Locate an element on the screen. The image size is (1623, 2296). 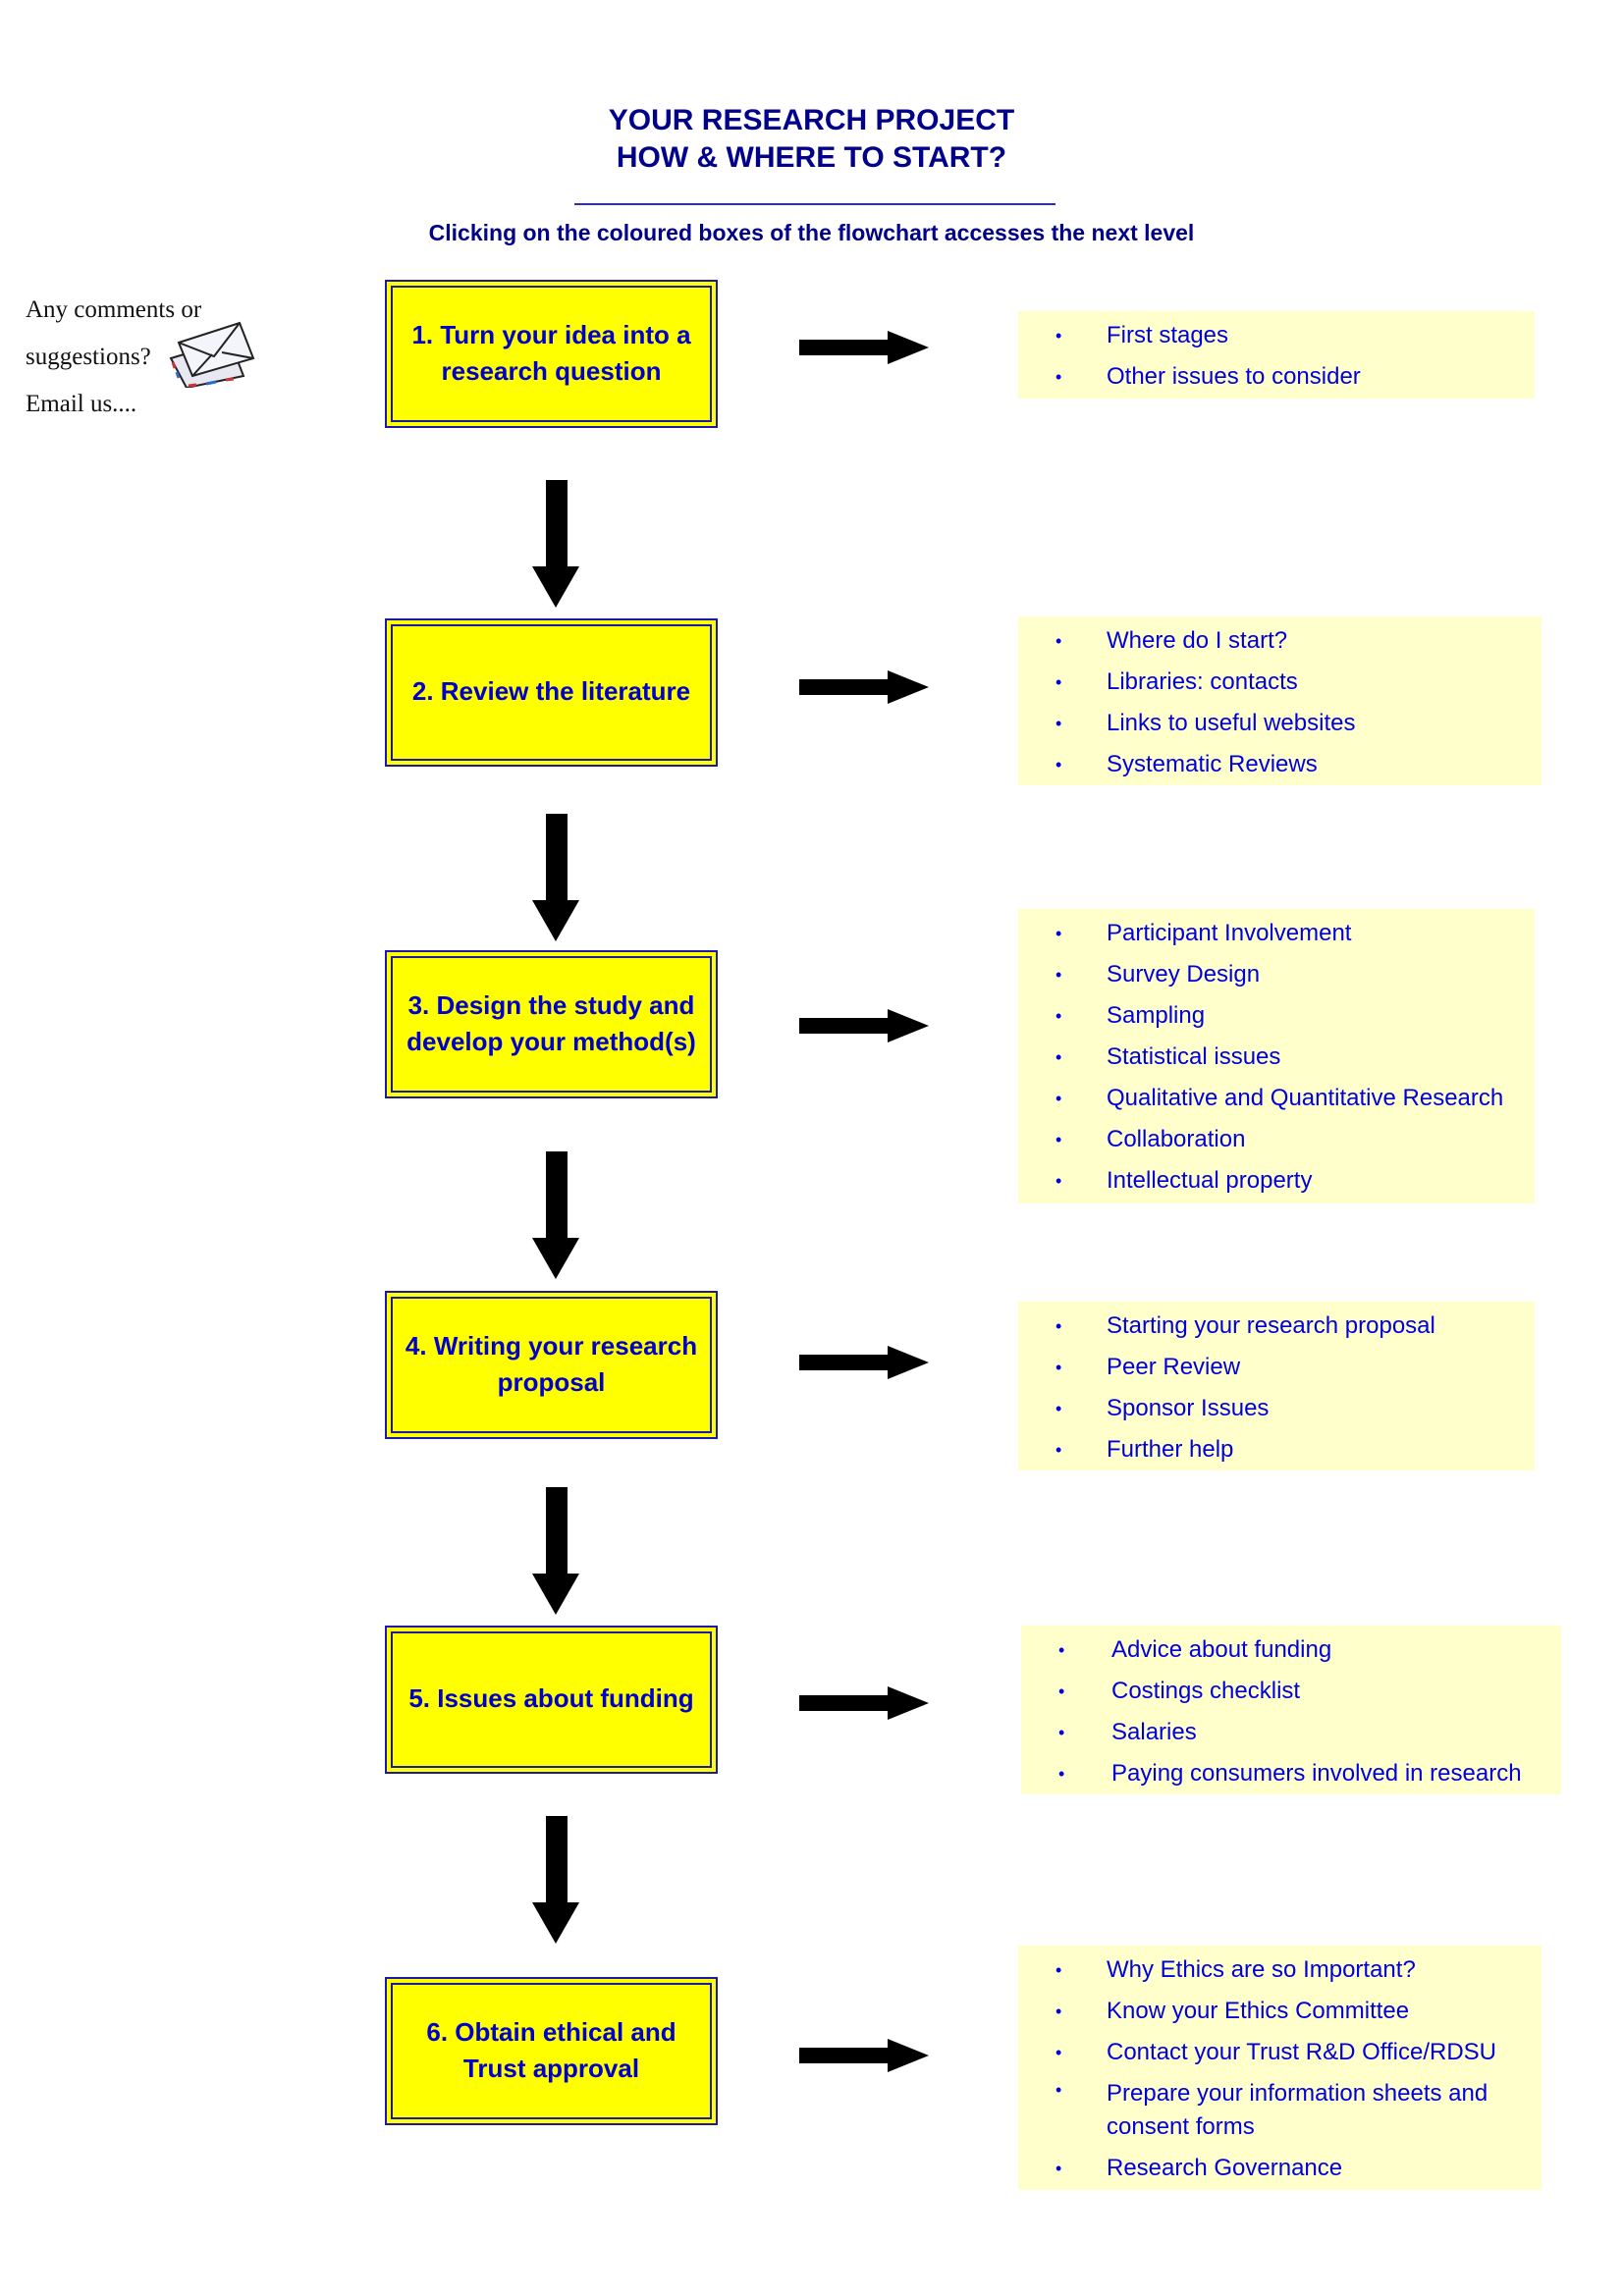
link-costings-checklist: • Costings checklist is located at coordinates (1291, 1691).